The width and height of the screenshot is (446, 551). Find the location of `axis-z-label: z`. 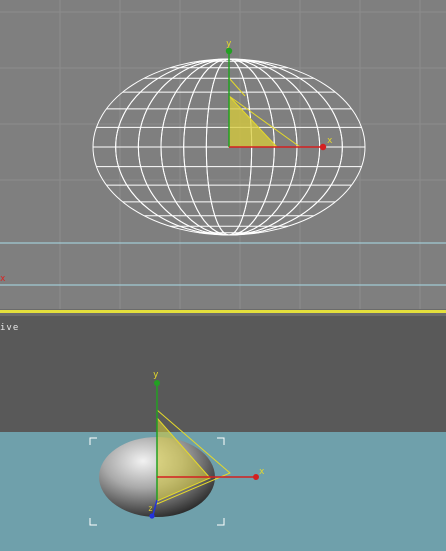

axis-z-label: z is located at coordinates (150, 508).